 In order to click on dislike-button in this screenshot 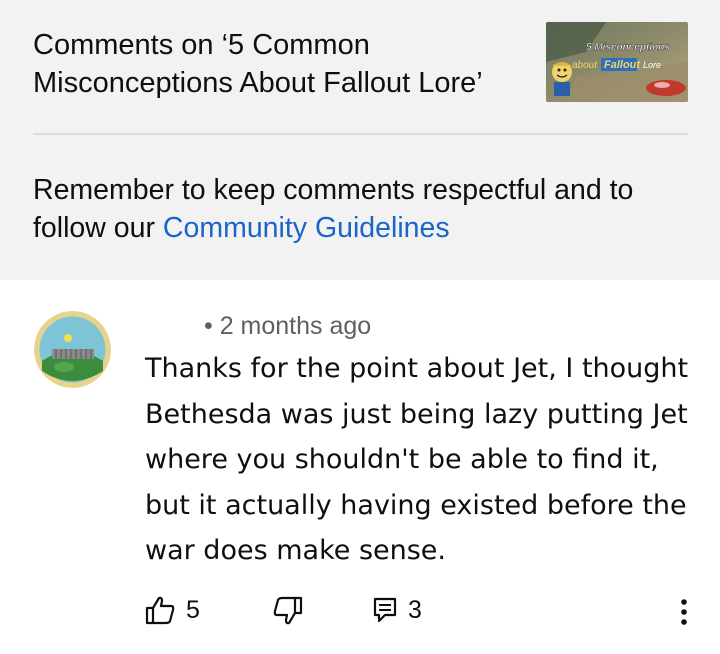, I will do `click(288, 611)`.